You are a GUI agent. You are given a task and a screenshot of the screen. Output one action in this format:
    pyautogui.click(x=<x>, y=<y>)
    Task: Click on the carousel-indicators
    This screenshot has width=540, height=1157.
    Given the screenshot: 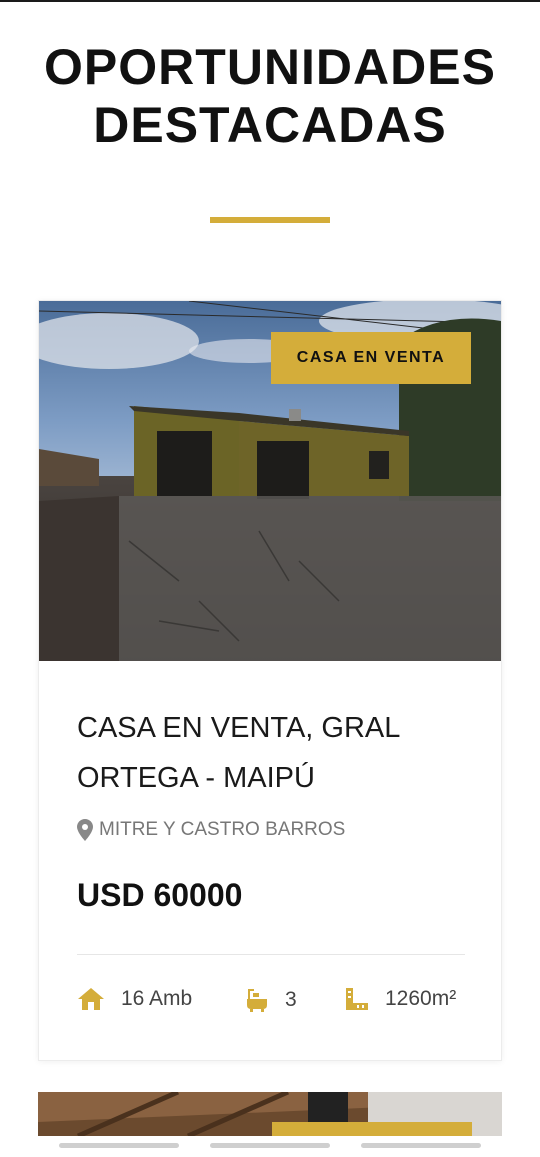 What is the action you would take?
    pyautogui.click(x=270, y=1146)
    